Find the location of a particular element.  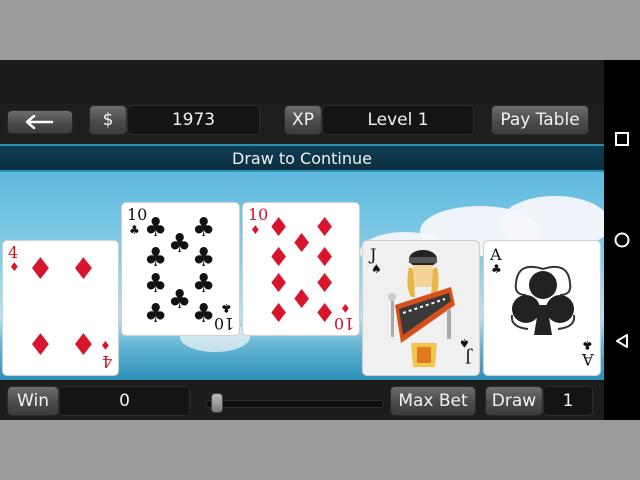

home-button is located at coordinates (622, 240).